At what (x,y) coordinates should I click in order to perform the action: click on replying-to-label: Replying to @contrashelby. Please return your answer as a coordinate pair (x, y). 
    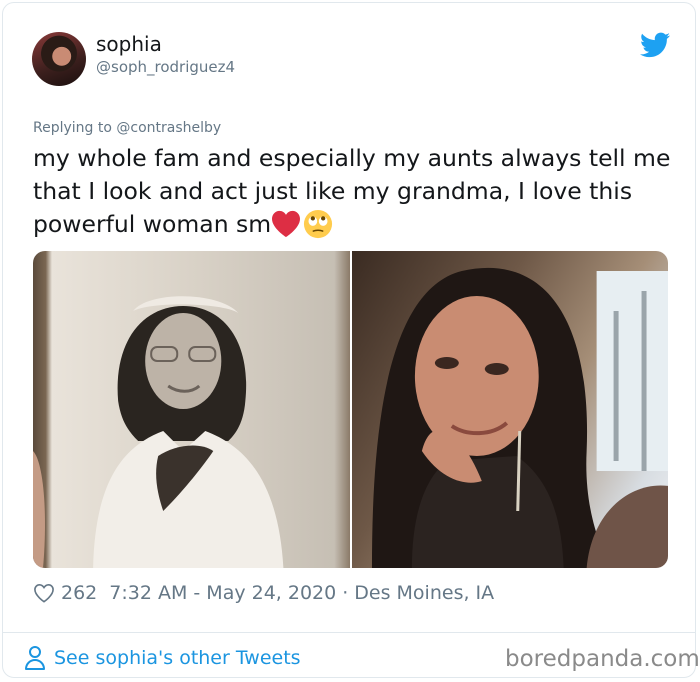
    Looking at the image, I should click on (127, 128).